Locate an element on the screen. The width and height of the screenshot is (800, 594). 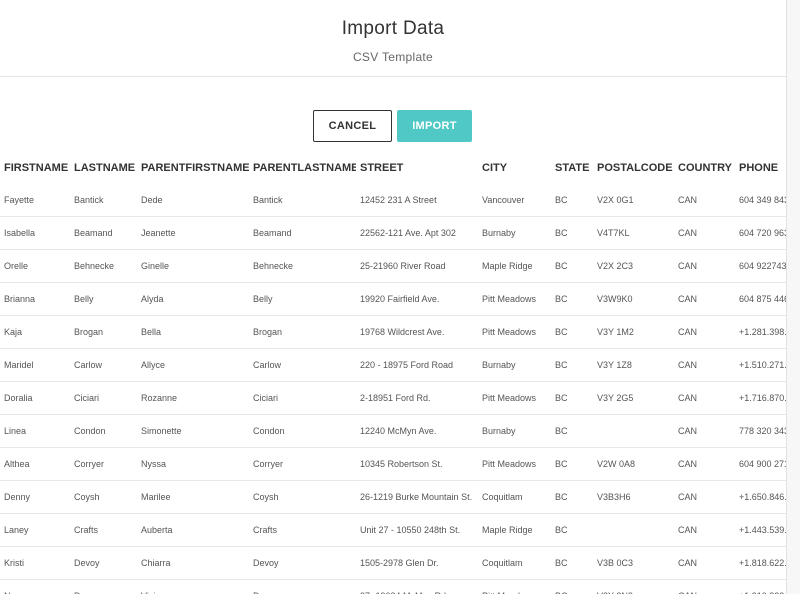
table-cell-firstname: Kaja is located at coordinates (35, 332).